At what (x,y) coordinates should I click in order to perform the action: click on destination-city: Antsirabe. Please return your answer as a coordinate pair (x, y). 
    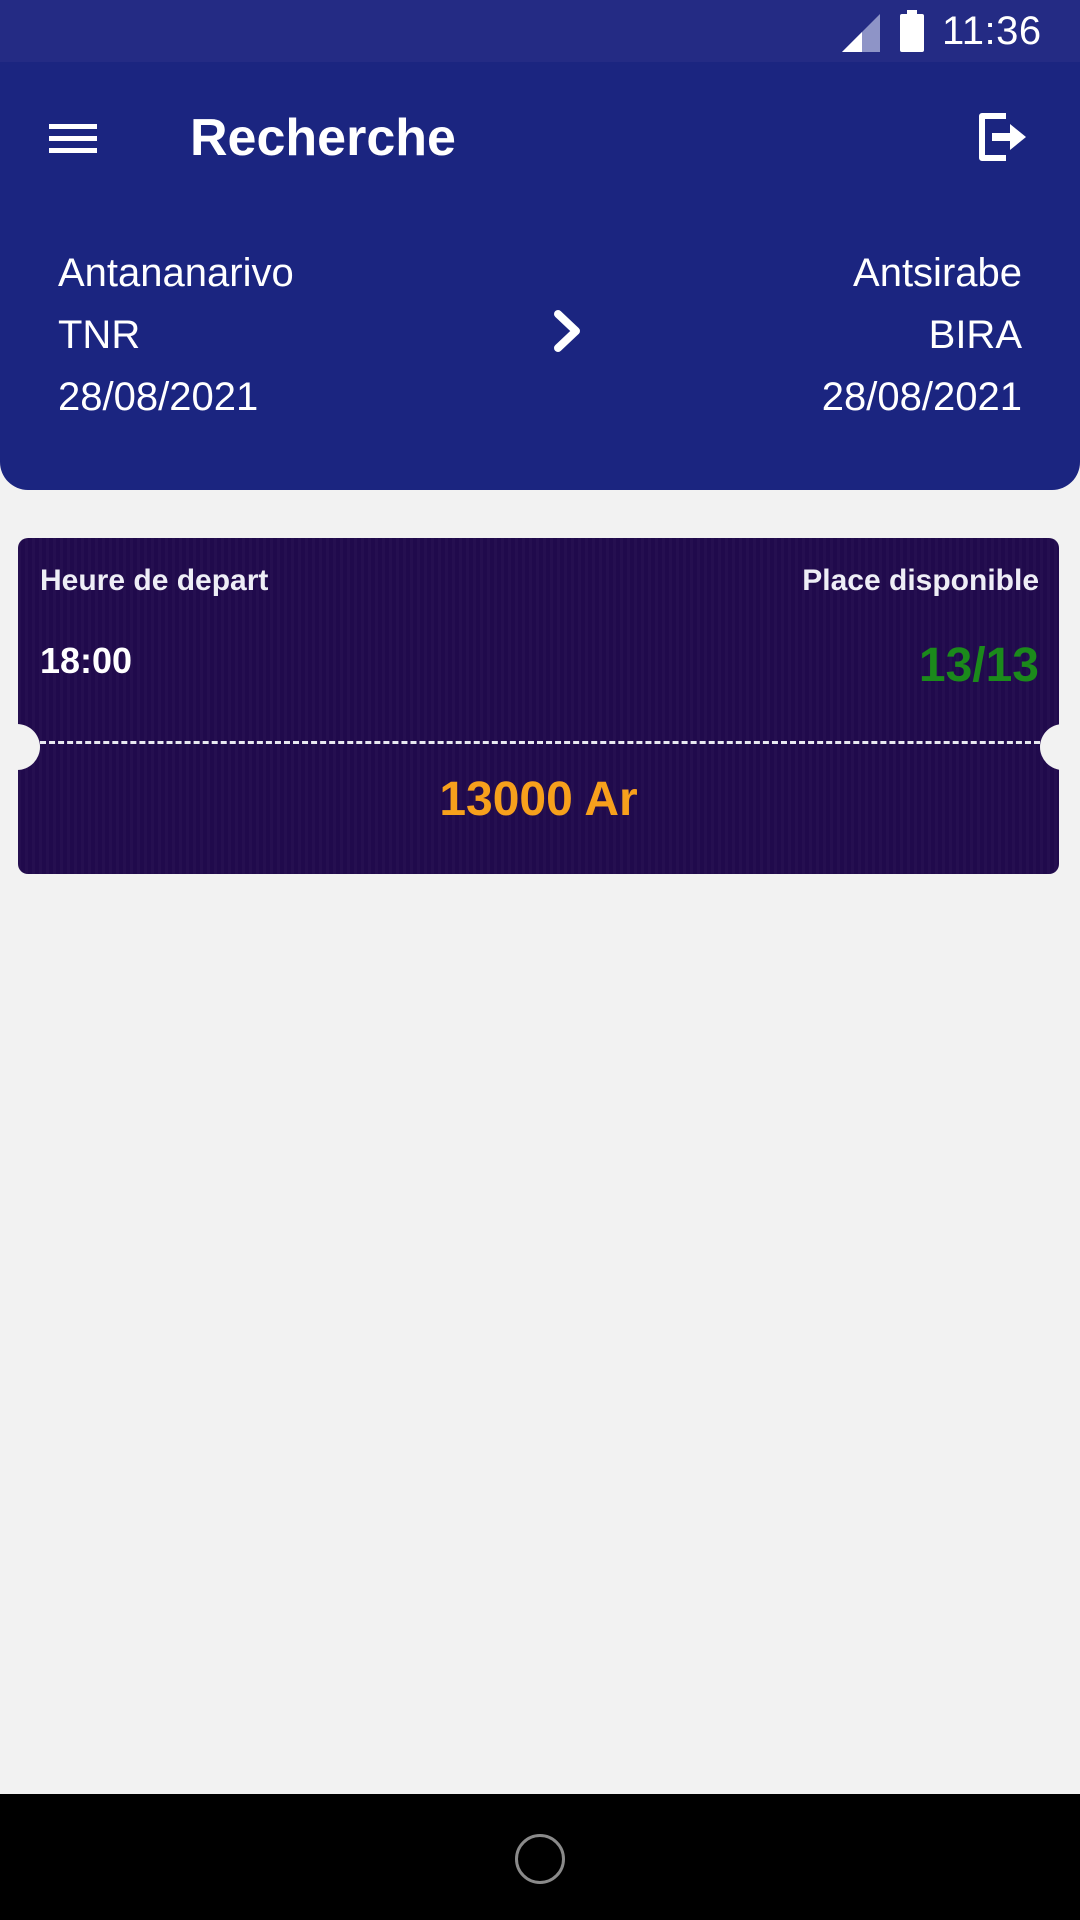
    Looking at the image, I should click on (937, 273).